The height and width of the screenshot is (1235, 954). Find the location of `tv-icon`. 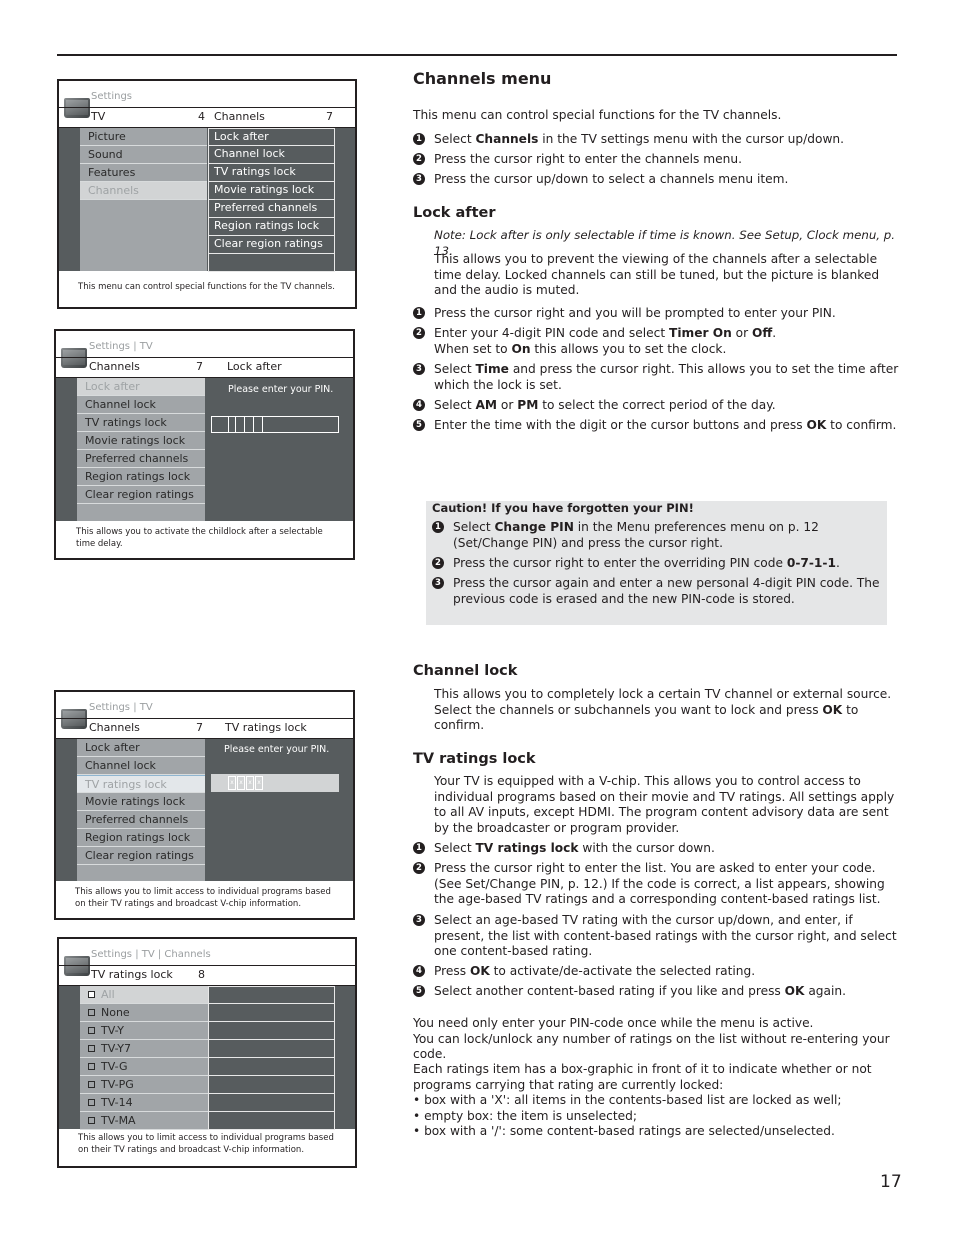

tv-icon is located at coordinates (74, 358).